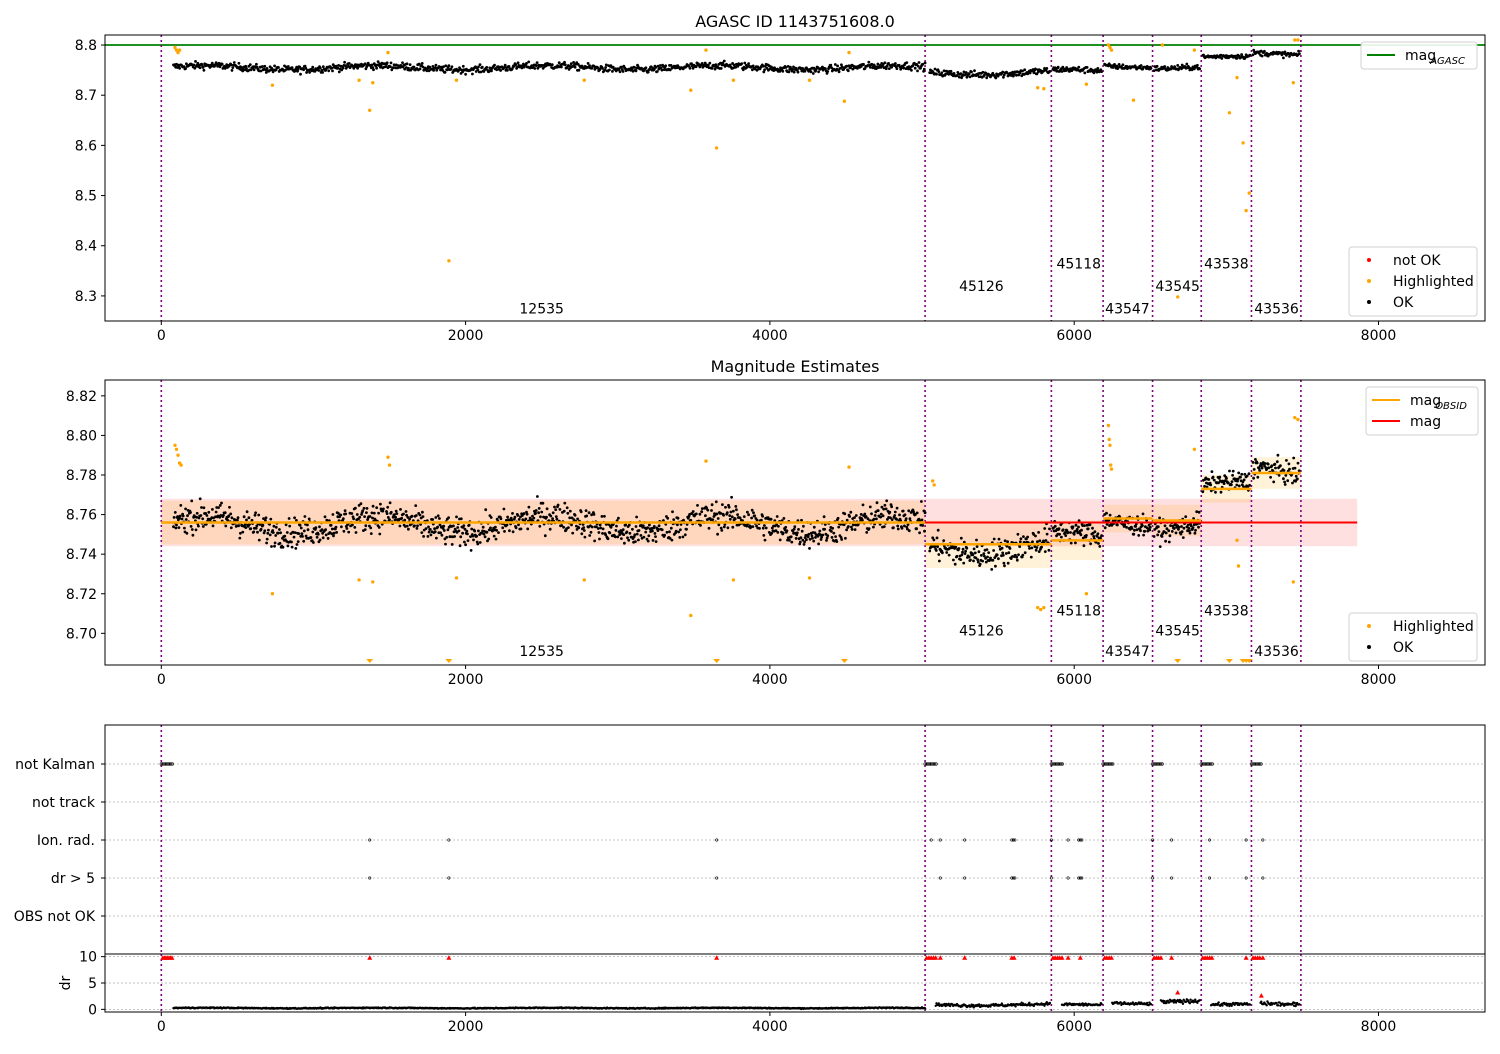 This screenshot has width=1500, height=1054. Describe the element at coordinates (81, 595) in the screenshot. I see `y-tick-label: 8.72` at that location.